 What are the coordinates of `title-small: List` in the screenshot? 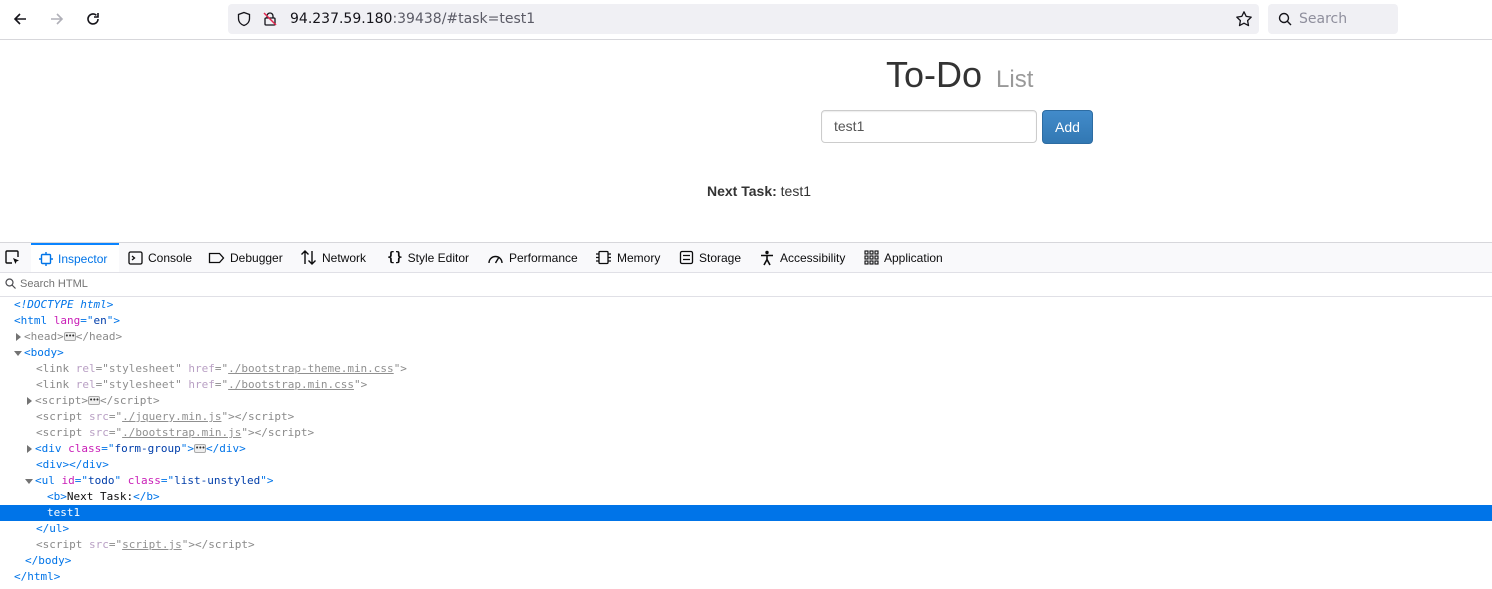 It's located at (1015, 79).